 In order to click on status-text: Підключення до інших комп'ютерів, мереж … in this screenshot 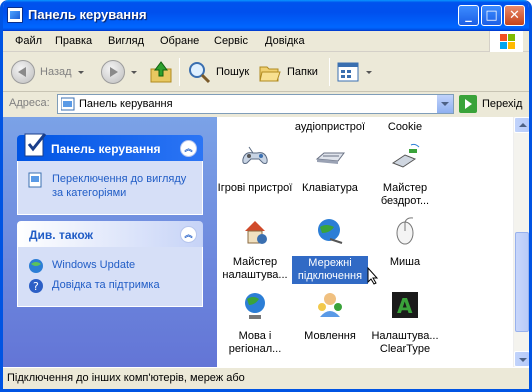, I will do `click(126, 378)`.